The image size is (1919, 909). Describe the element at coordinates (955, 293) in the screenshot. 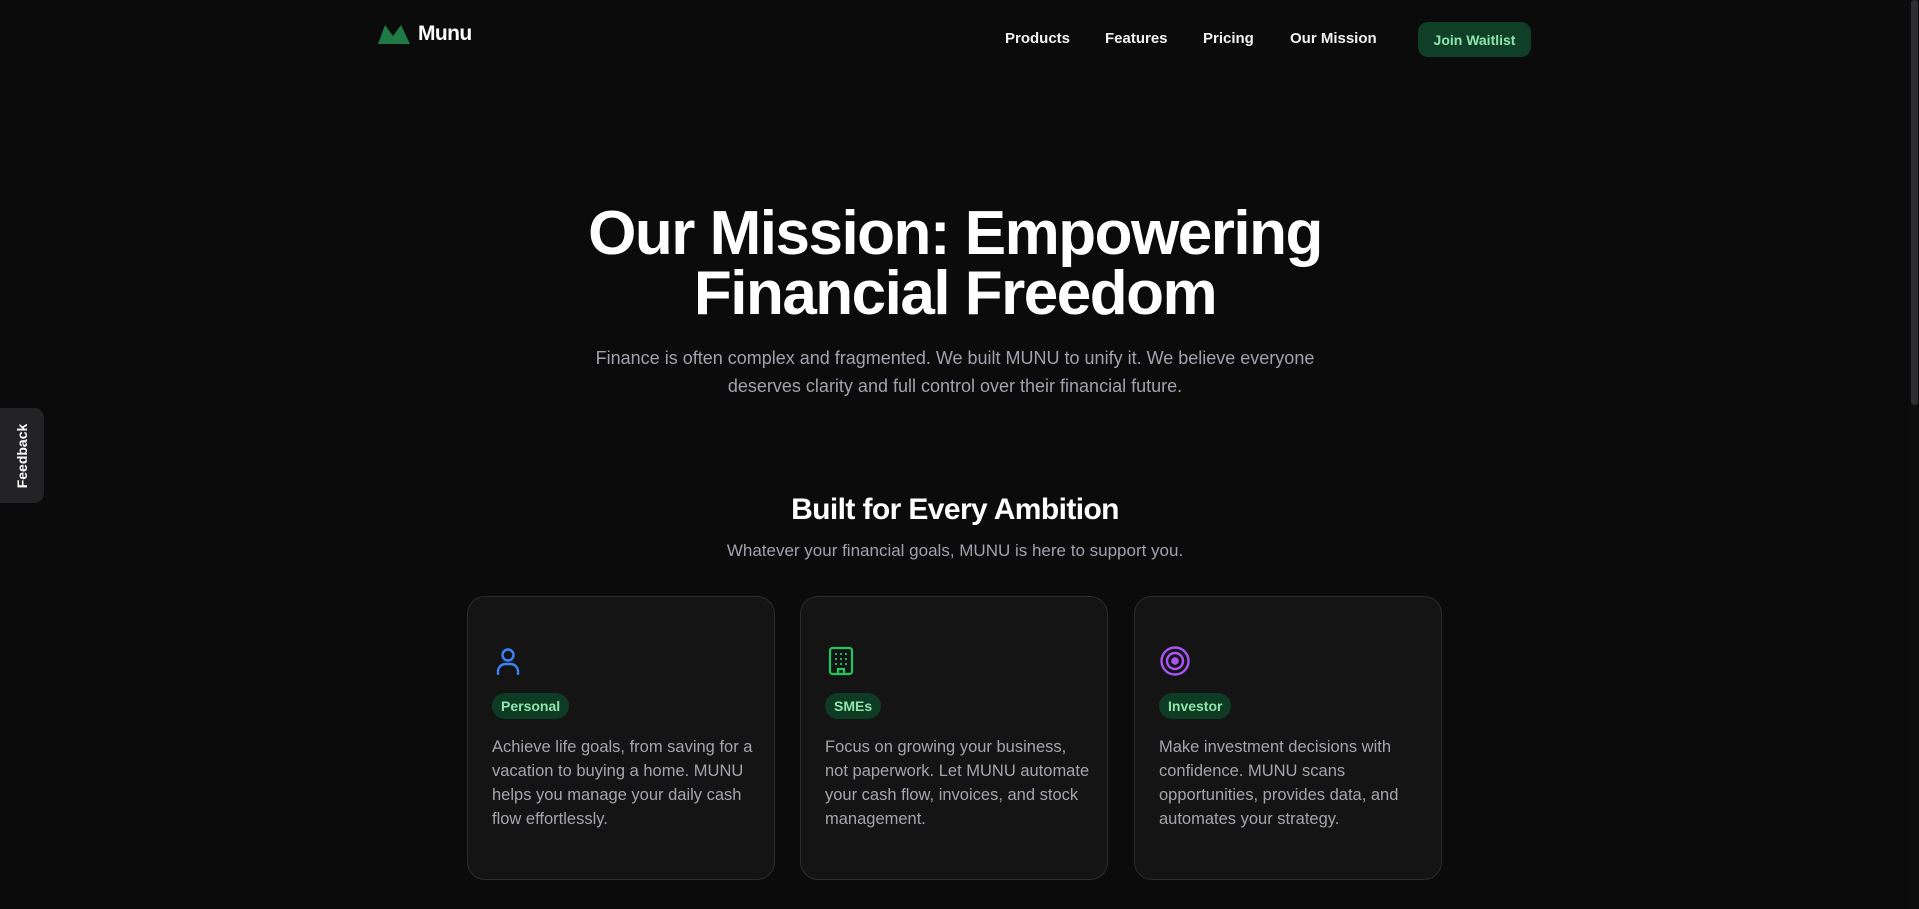

I see `page-title-line-2: Financial Freedom` at that location.